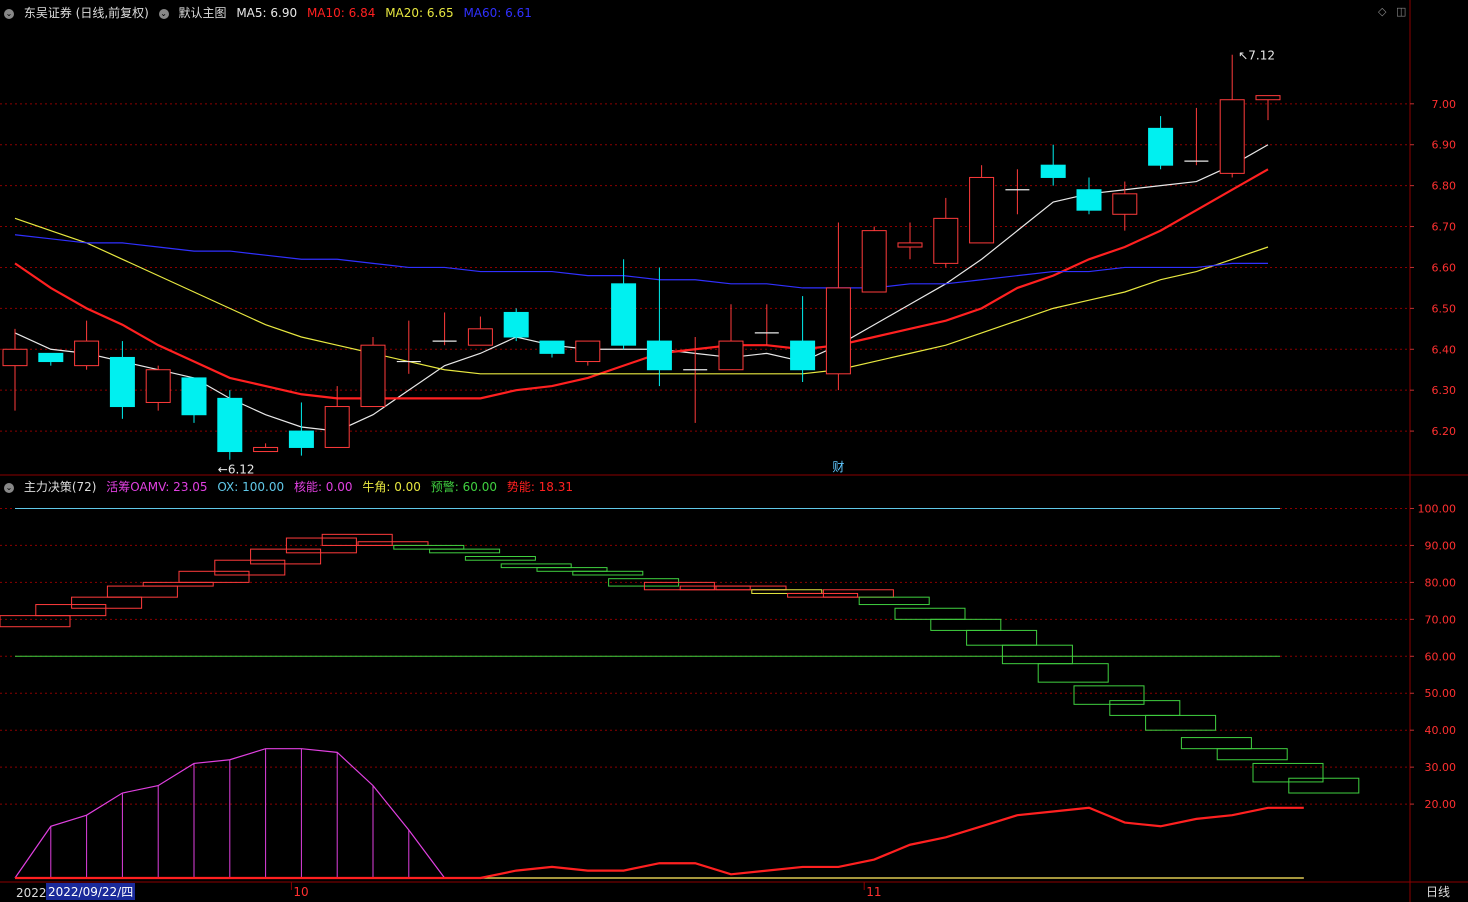 Image resolution: width=1468 pixels, height=902 pixels. What do you see at coordinates (391, 487) in the screenshot?
I see `bullhorn-label: 牛角: 0.00` at bounding box center [391, 487].